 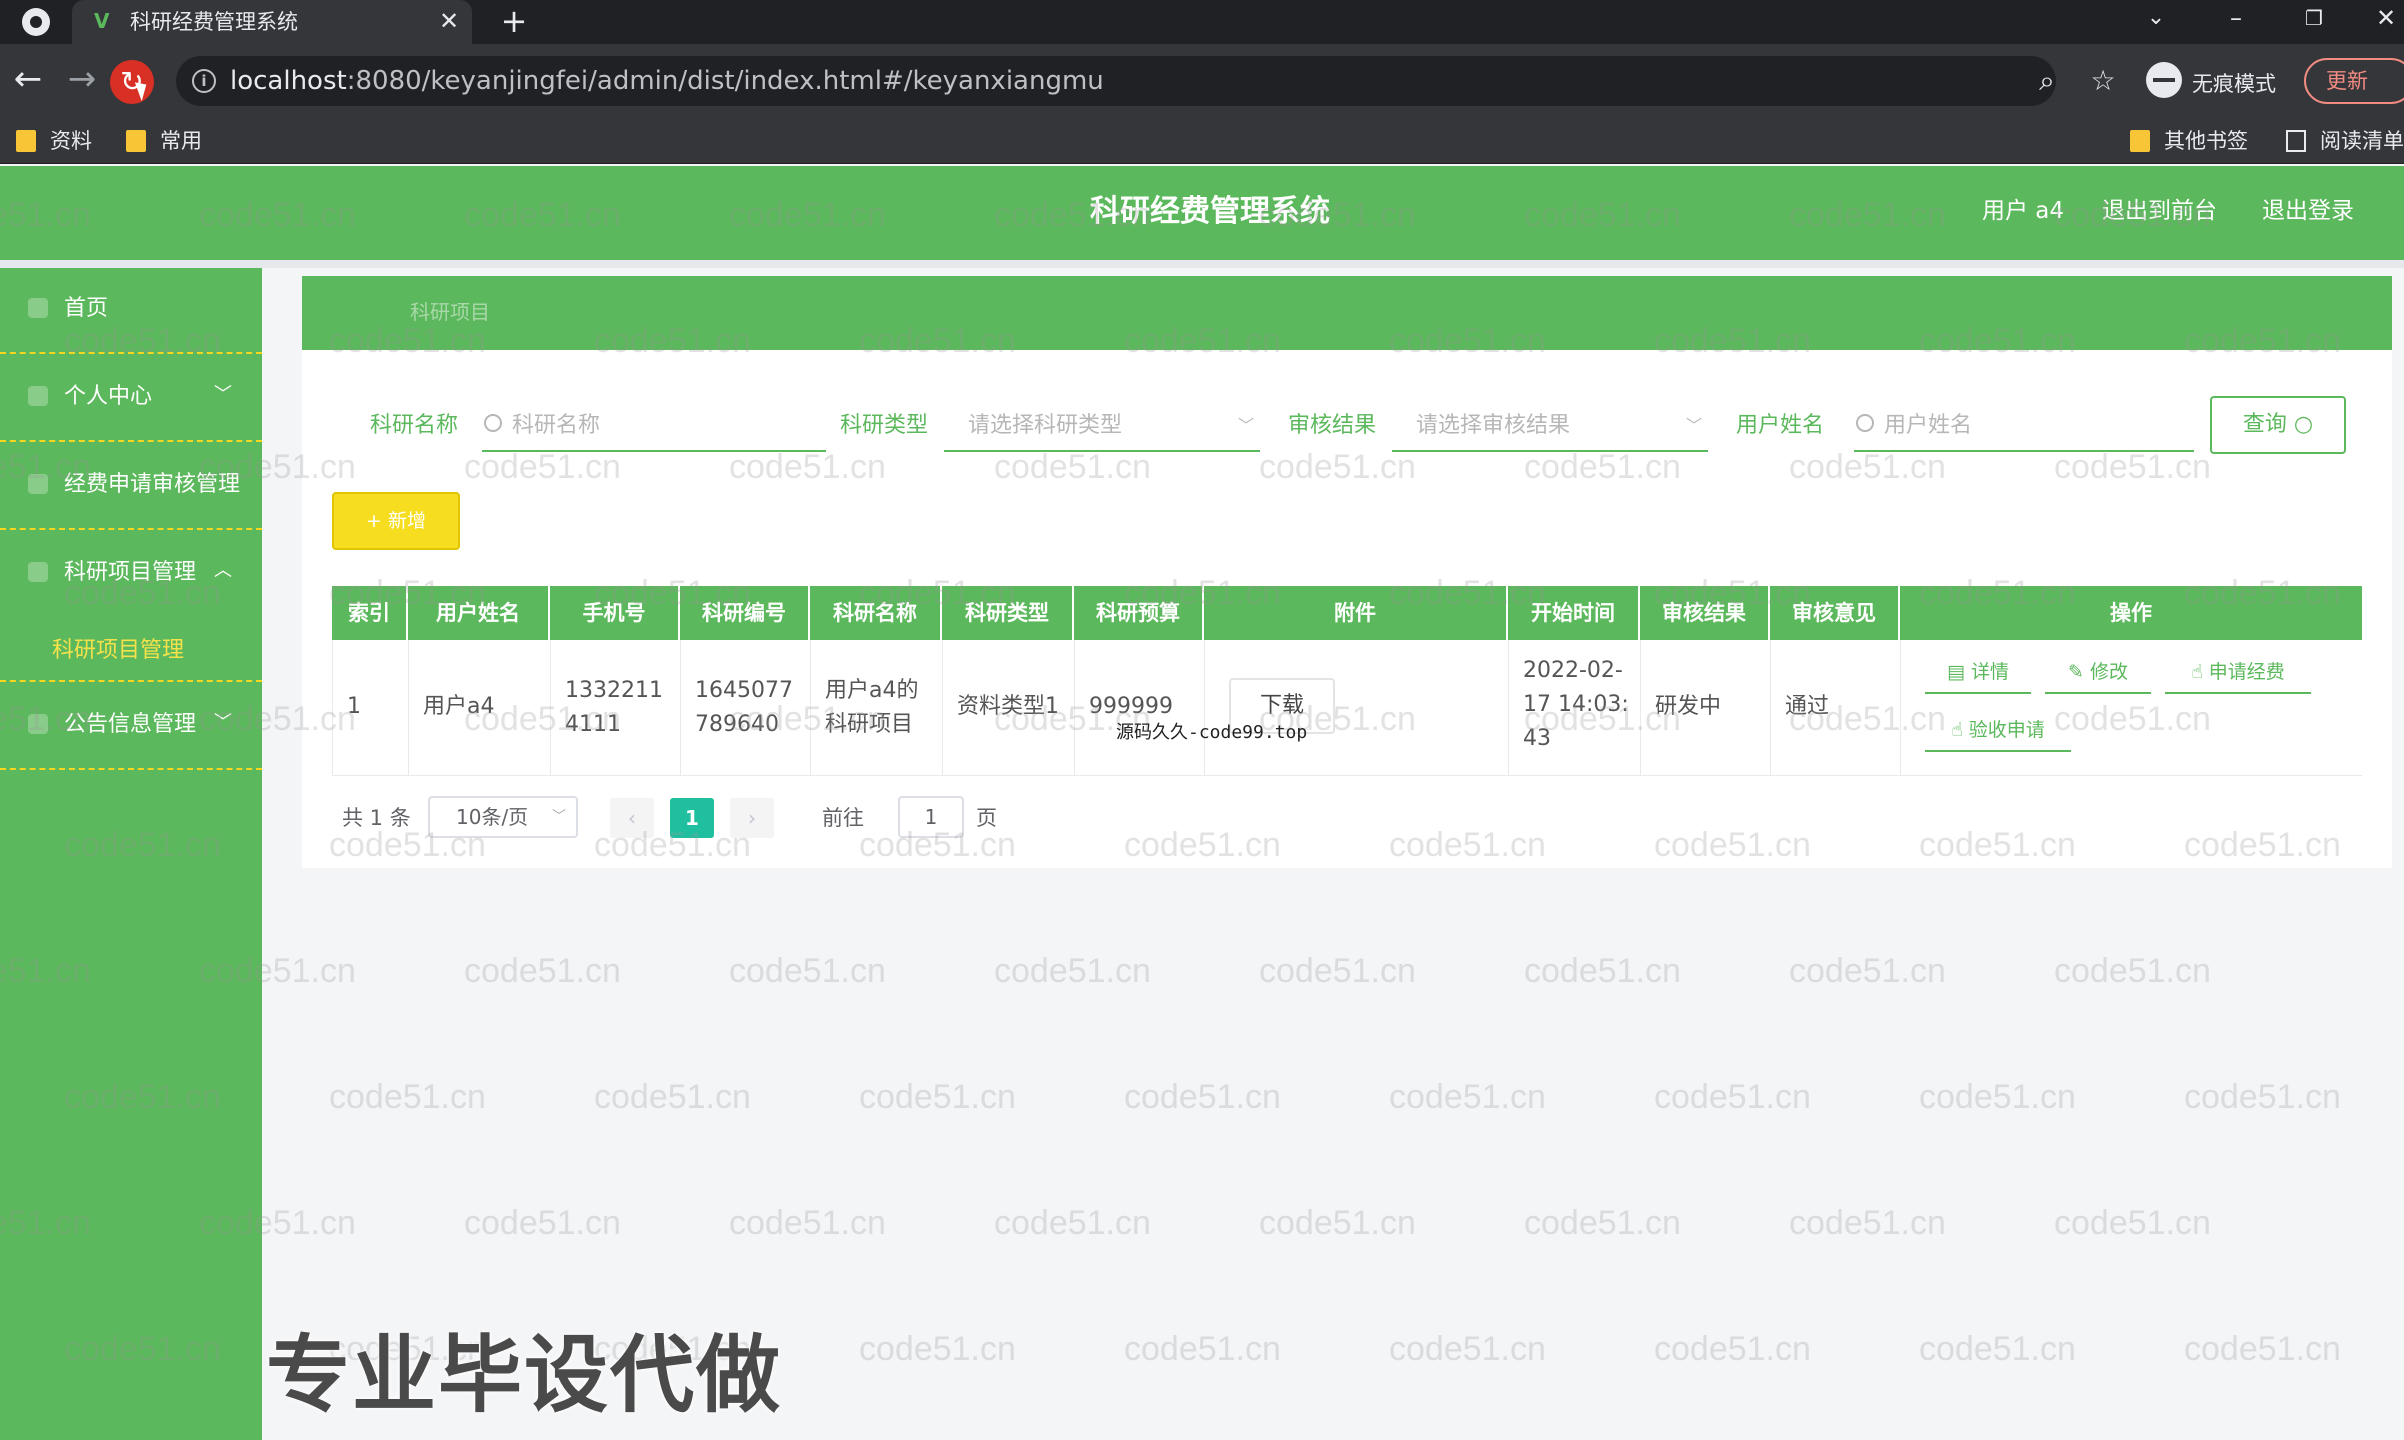 I want to click on sidebar-item-funding-review: 经费申请审核管理, so click(x=131, y=487).